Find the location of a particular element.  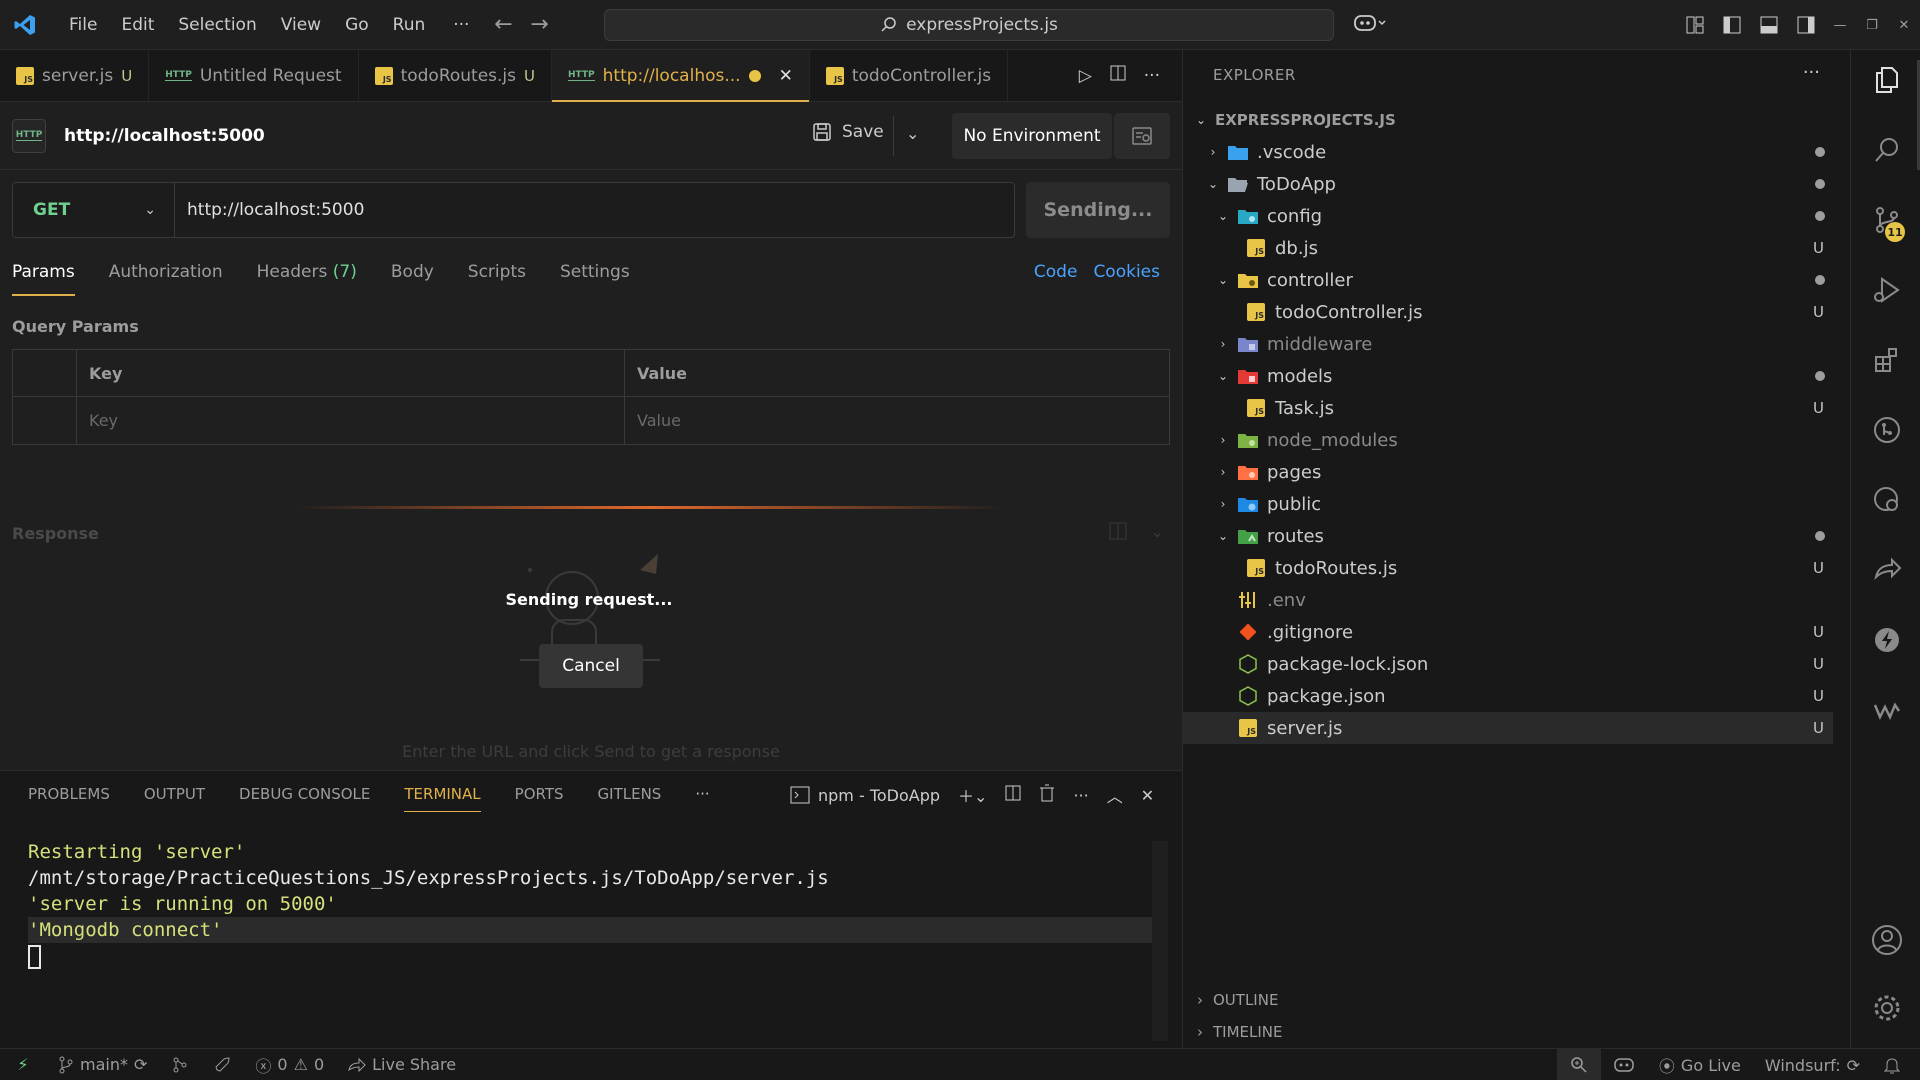

live-share-button: Live Share is located at coordinates (402, 1064).